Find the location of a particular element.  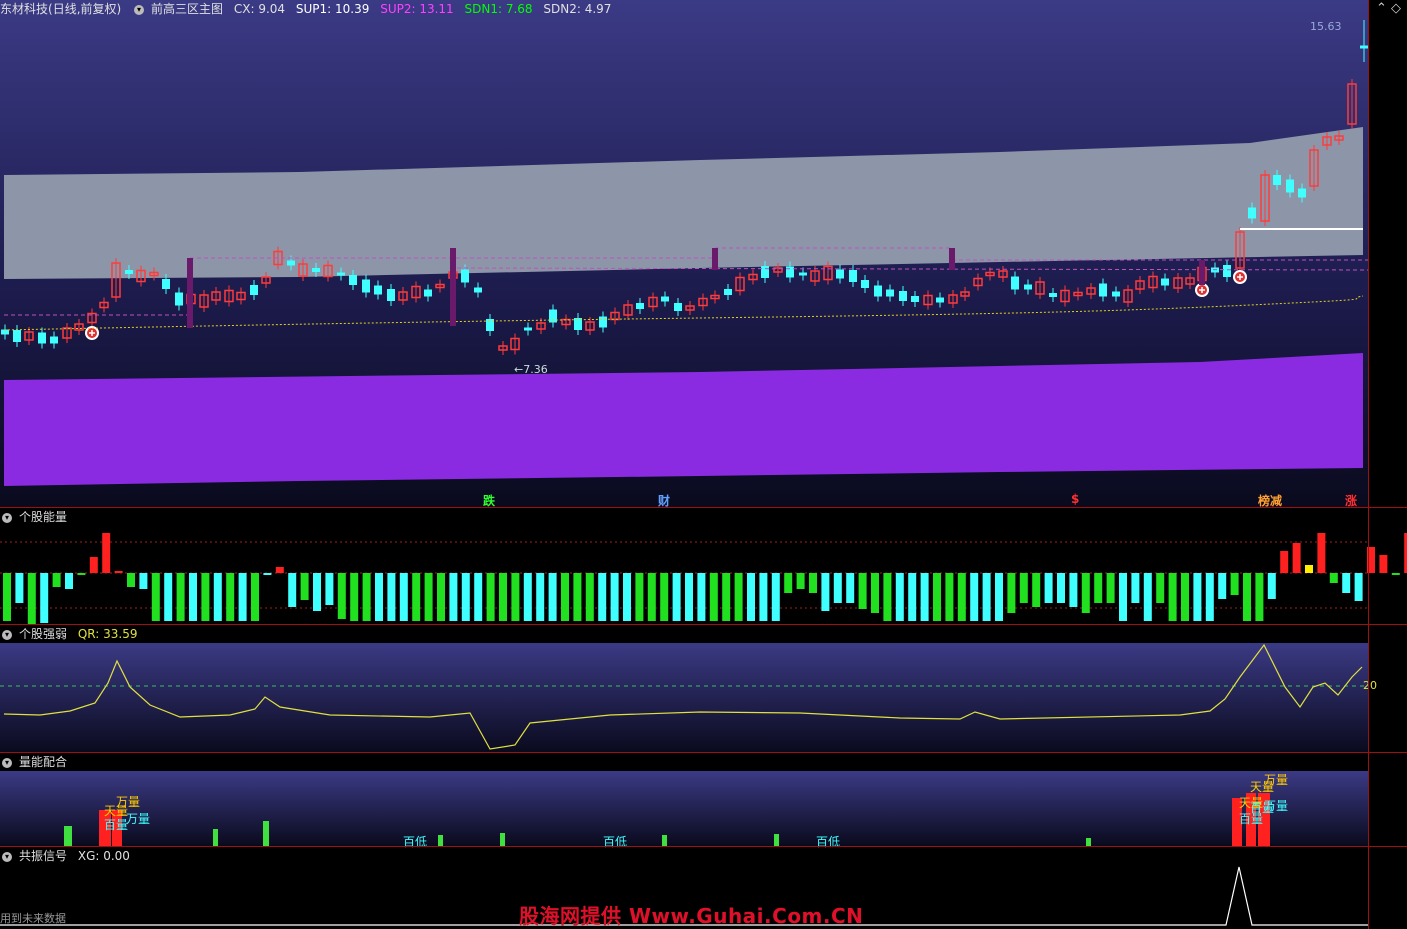

stock-period: (日线,前复权) is located at coordinates (85, 9).